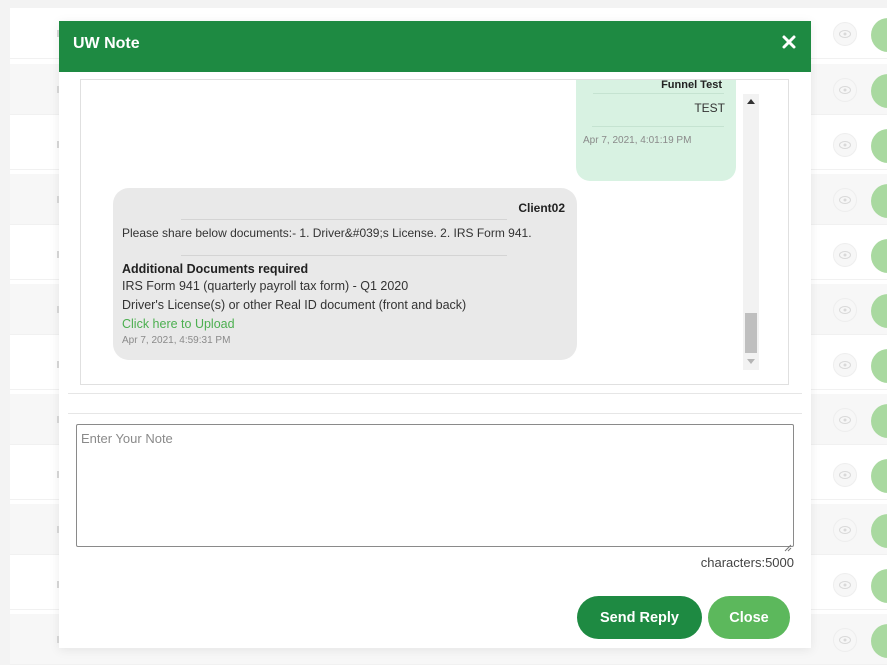 The width and height of the screenshot is (887, 665). I want to click on close-button: Close, so click(749, 617).